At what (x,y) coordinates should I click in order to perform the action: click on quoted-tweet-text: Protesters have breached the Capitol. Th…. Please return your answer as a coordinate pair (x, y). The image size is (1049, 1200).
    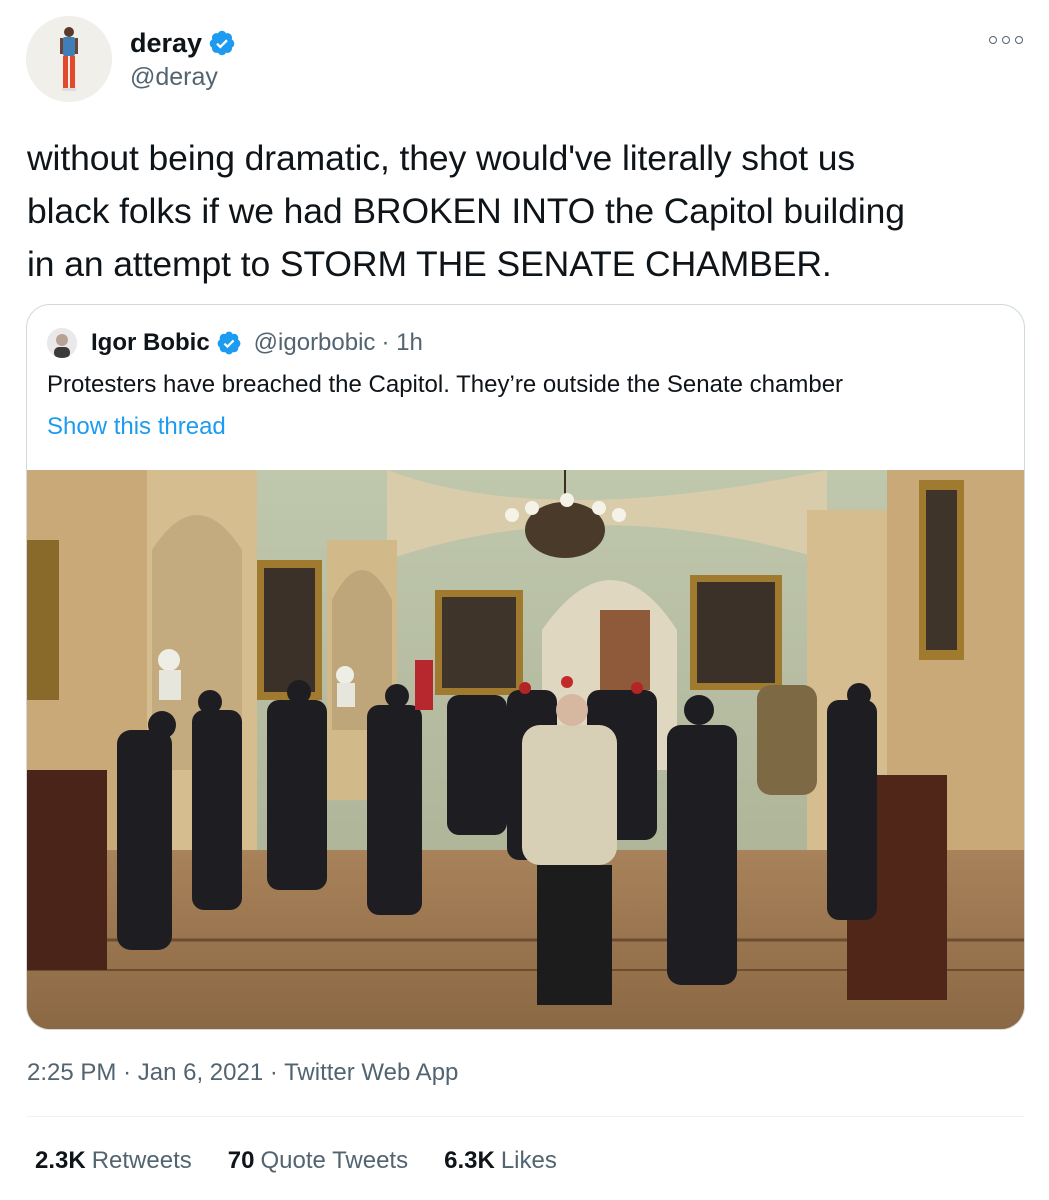
    Looking at the image, I should click on (445, 384).